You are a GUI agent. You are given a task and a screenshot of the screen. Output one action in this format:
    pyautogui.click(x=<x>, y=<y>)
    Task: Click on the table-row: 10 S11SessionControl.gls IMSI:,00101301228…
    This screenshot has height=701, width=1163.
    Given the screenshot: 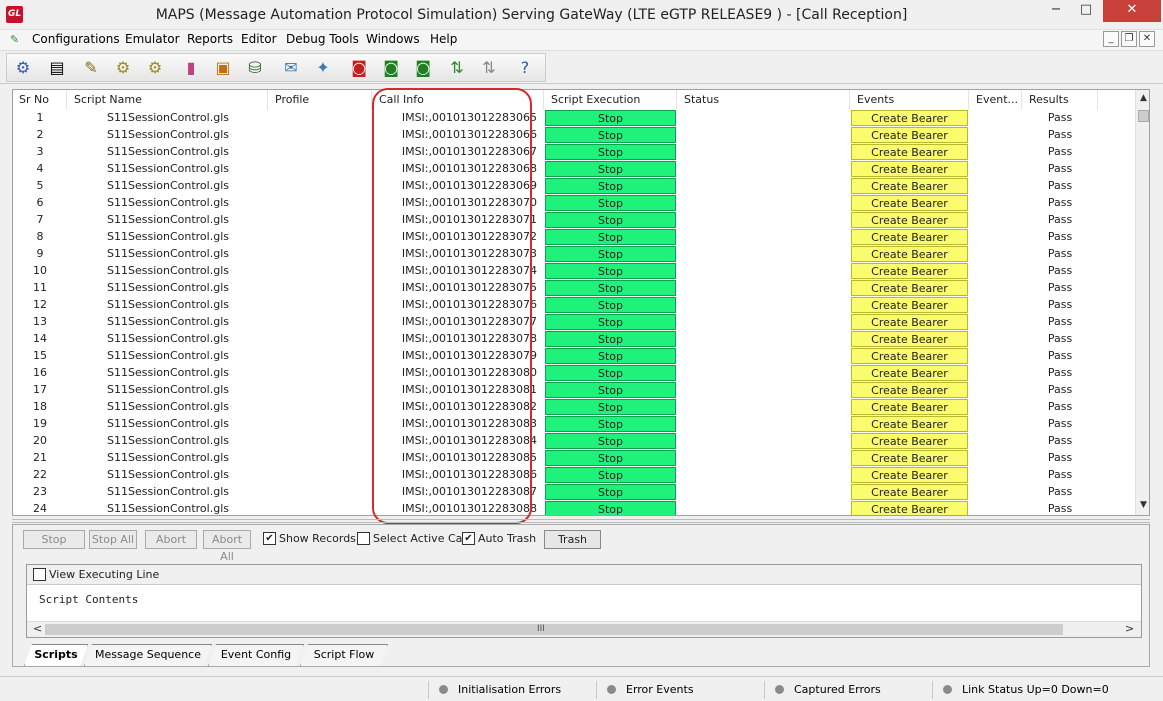 What is the action you would take?
    pyautogui.click(x=574, y=271)
    